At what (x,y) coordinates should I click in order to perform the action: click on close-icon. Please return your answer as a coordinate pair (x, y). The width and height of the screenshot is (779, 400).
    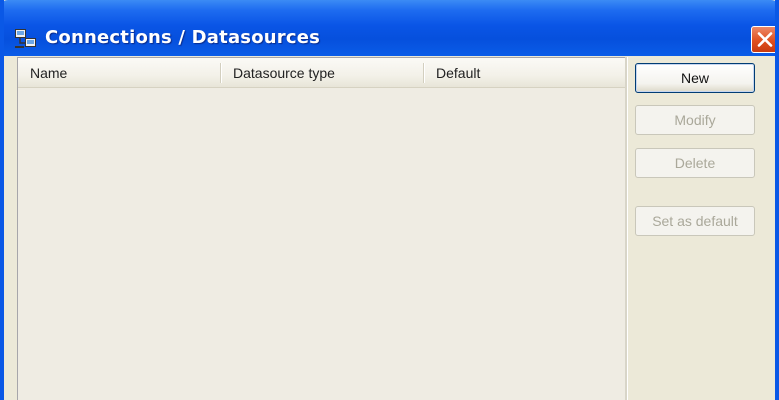
    Looking at the image, I should click on (765, 39).